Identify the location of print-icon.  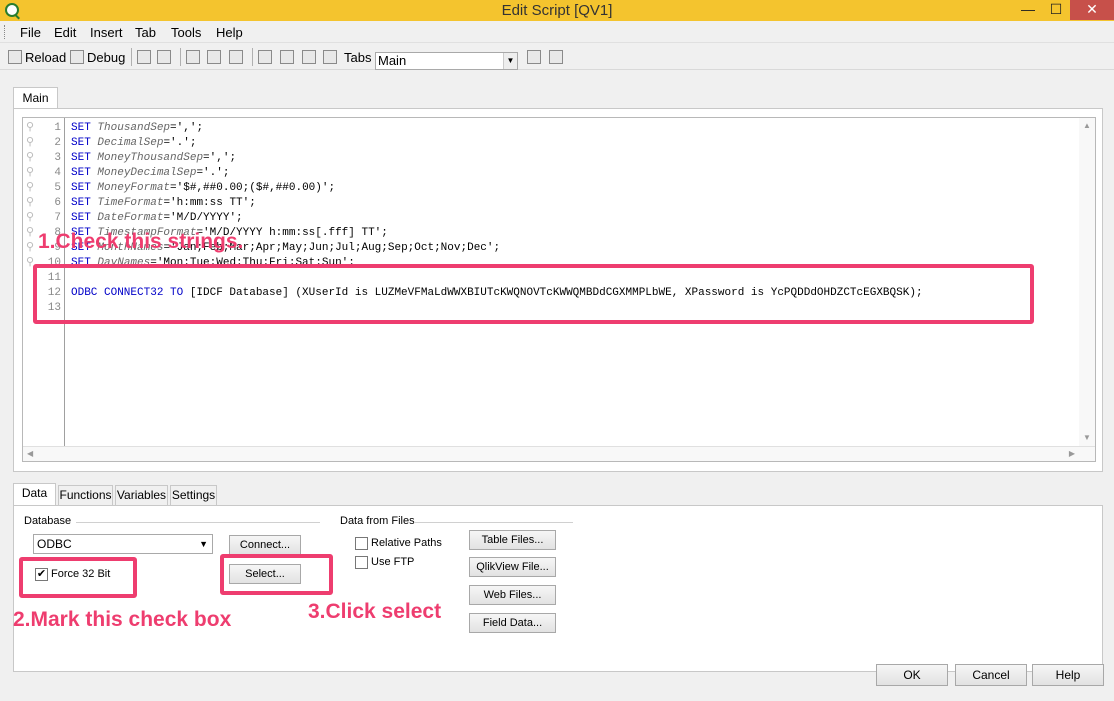
(164, 57).